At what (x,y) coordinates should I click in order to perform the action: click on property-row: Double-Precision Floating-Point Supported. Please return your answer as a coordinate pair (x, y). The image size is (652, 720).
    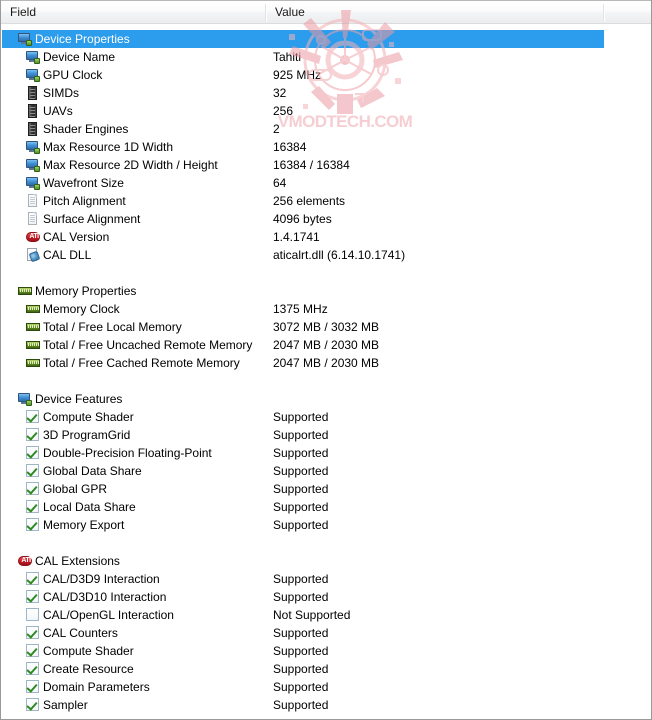
    Looking at the image, I should click on (326, 453).